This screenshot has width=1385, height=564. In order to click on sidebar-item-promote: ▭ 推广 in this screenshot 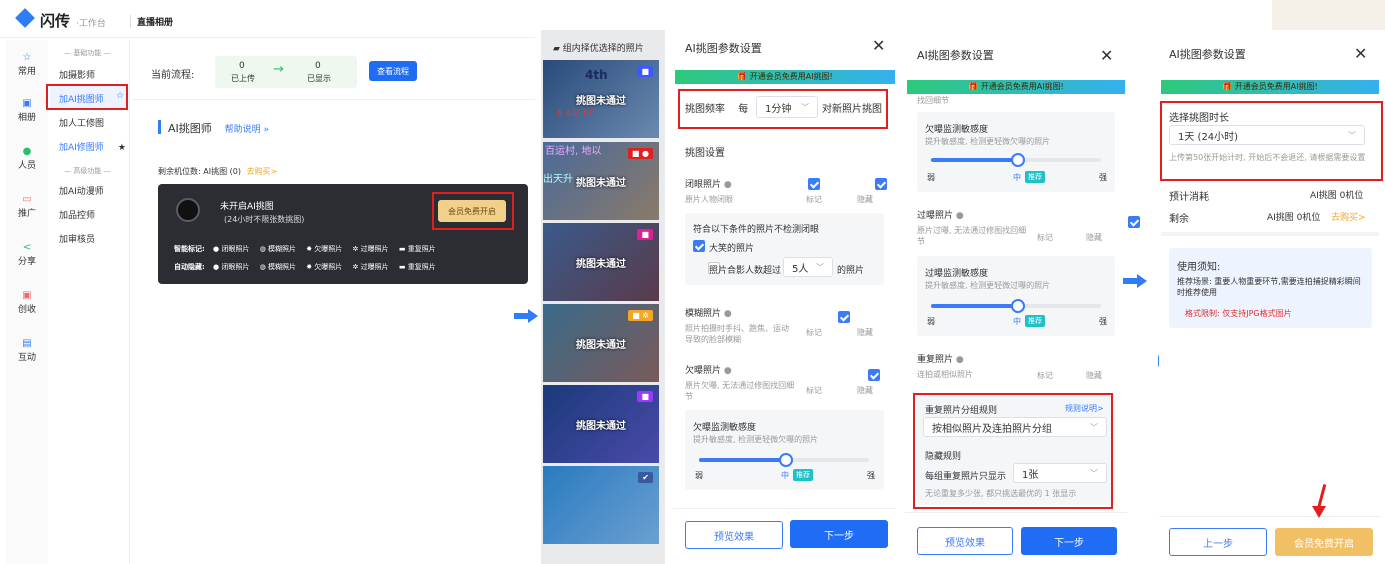, I will do `click(27, 206)`.